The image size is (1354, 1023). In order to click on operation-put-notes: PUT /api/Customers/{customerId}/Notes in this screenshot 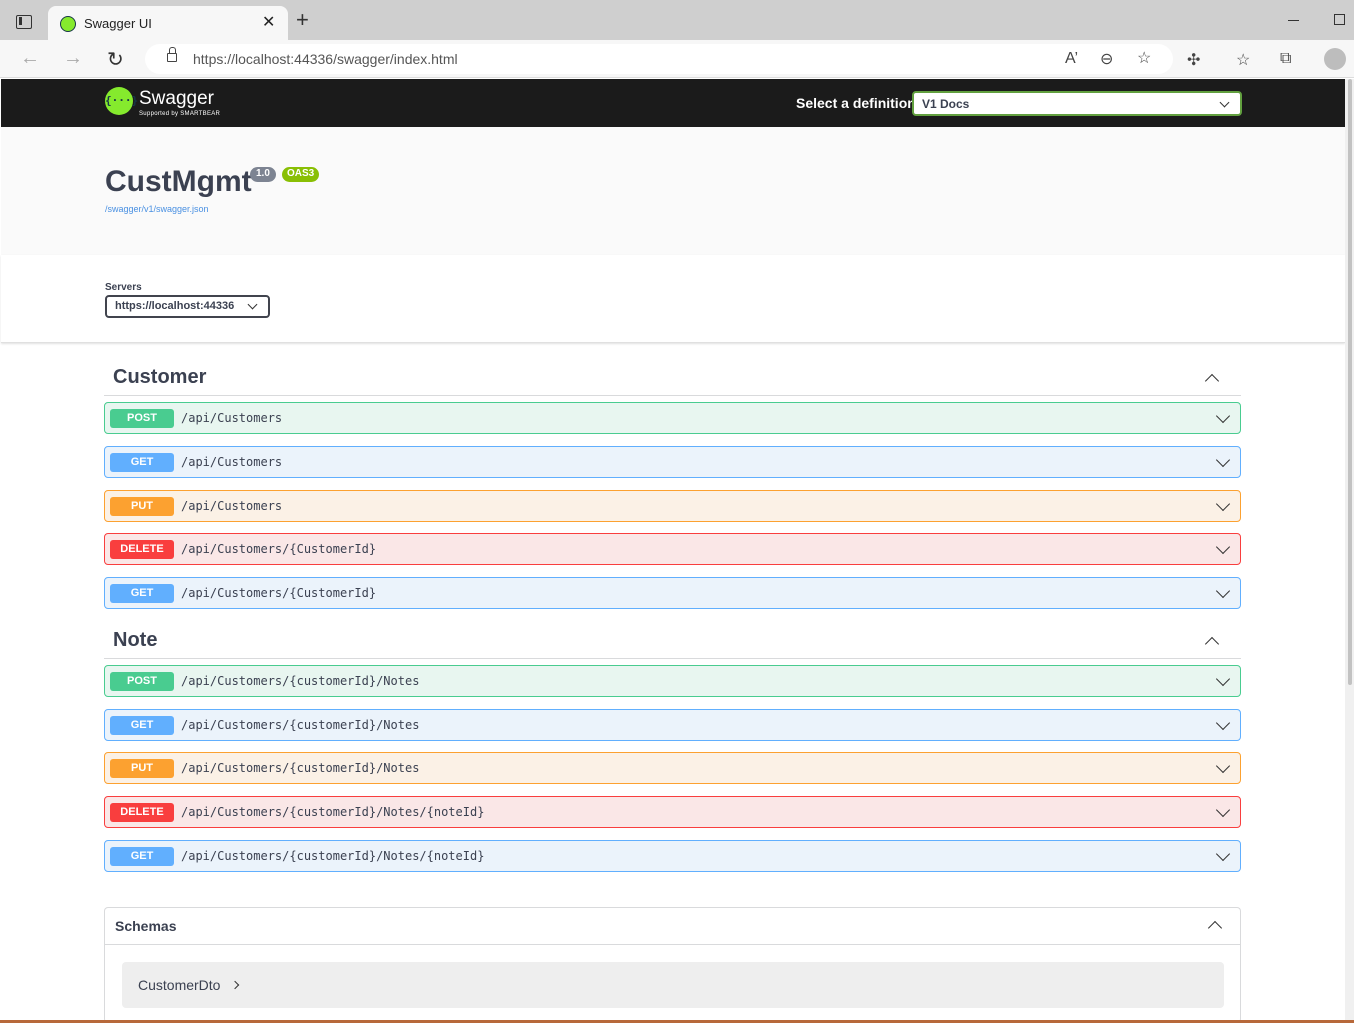, I will do `click(672, 768)`.